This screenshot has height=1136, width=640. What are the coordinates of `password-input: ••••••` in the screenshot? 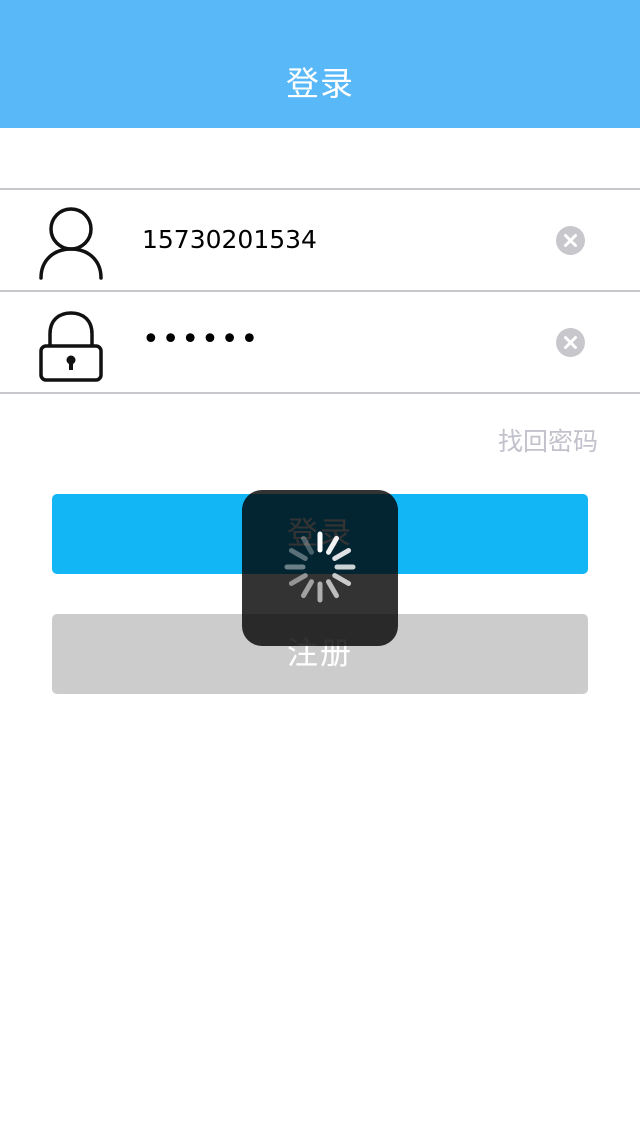 It's located at (201, 340).